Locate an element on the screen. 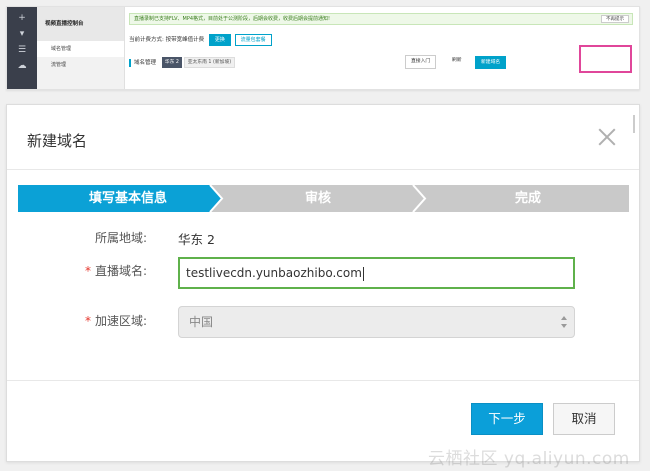 The image size is (650, 471). next-step-button: 下一步 is located at coordinates (507, 419).